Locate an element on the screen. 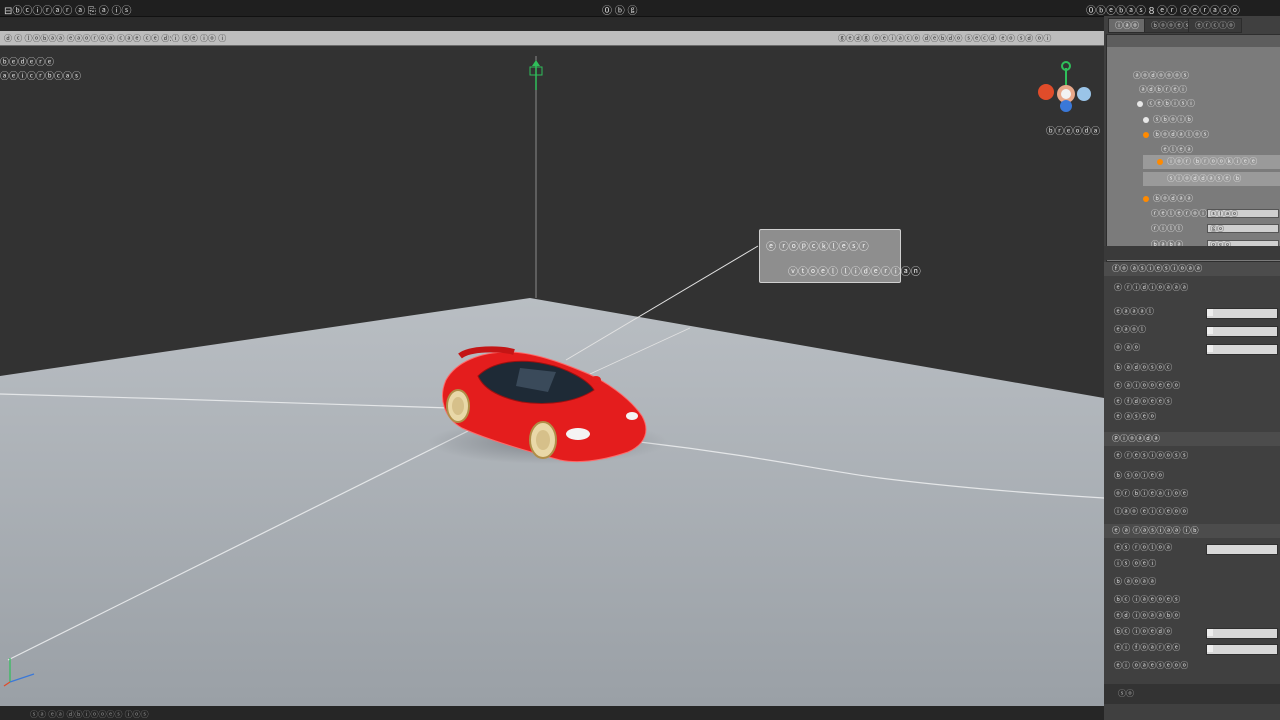 The image size is (1280, 720). tree-item: ⓑⓞⓓⓐⓛⓞⓢ is located at coordinates (1176, 135).